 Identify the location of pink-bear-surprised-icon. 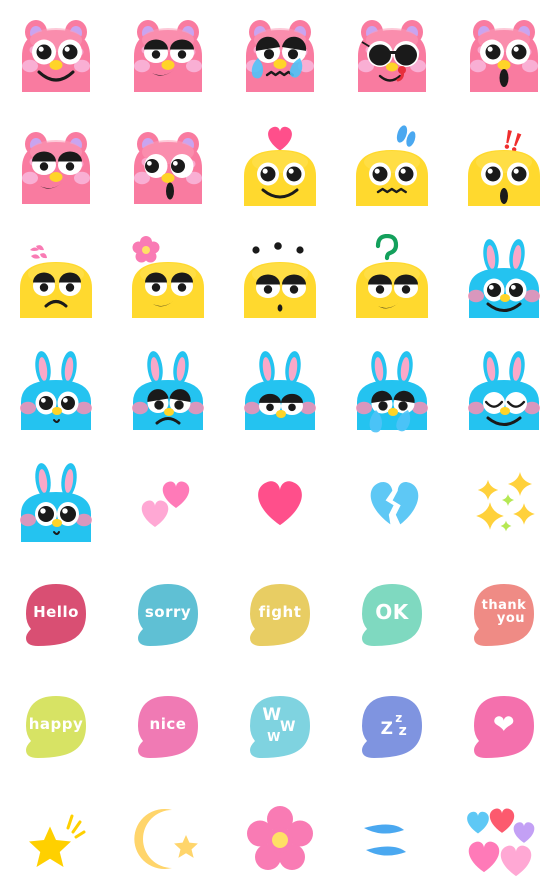
(504, 56).